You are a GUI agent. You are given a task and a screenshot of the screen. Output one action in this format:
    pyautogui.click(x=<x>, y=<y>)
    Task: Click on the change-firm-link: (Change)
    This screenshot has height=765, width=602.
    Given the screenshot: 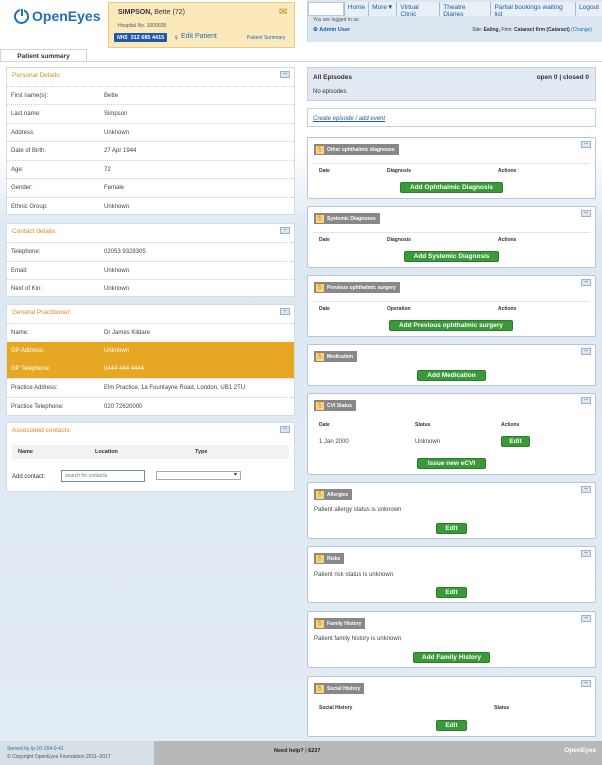 What is the action you would take?
    pyautogui.click(x=581, y=30)
    